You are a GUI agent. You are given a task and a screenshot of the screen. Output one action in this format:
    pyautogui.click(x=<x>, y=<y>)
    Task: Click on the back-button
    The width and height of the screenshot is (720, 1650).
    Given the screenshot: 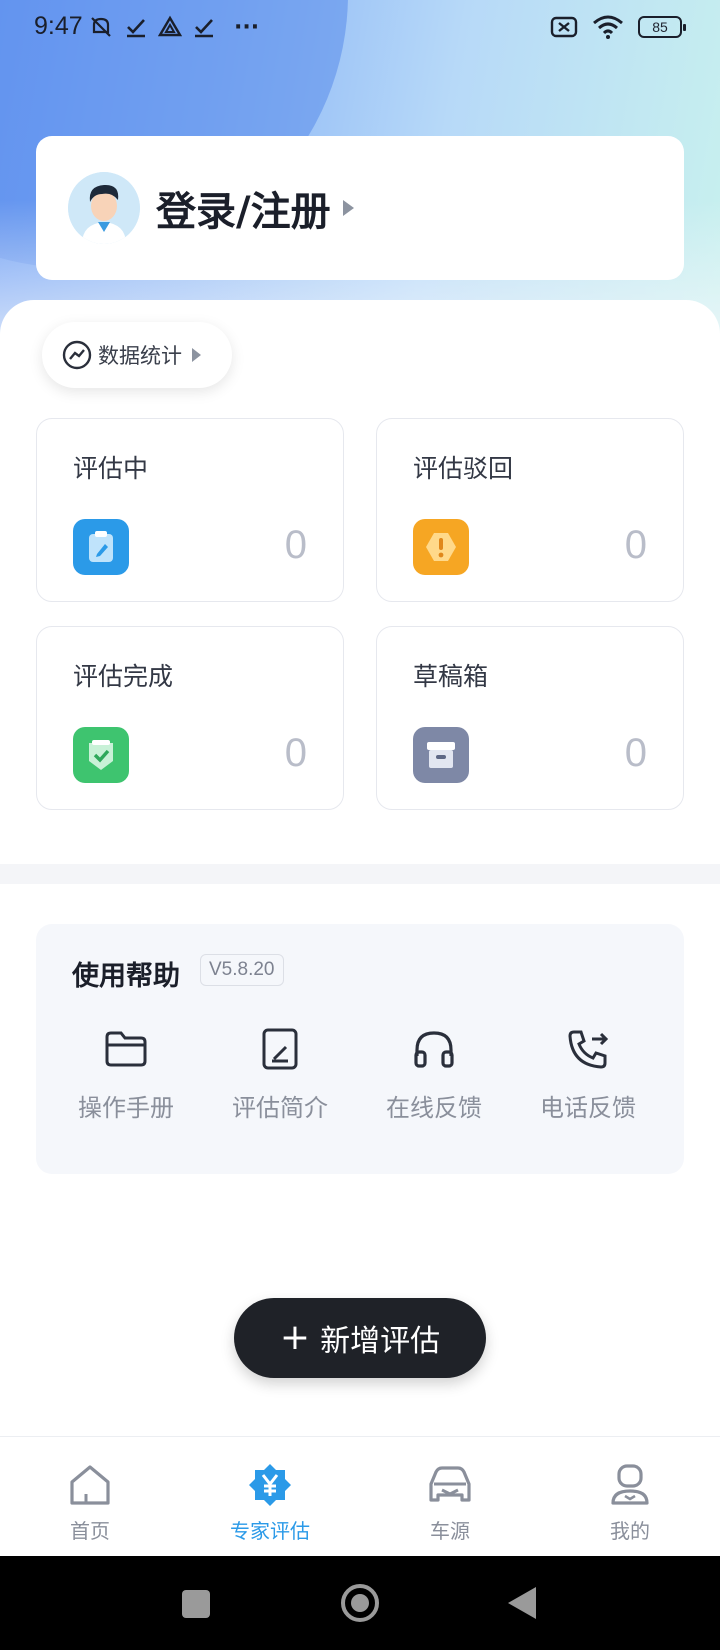 What is the action you would take?
    pyautogui.click(x=522, y=1603)
    